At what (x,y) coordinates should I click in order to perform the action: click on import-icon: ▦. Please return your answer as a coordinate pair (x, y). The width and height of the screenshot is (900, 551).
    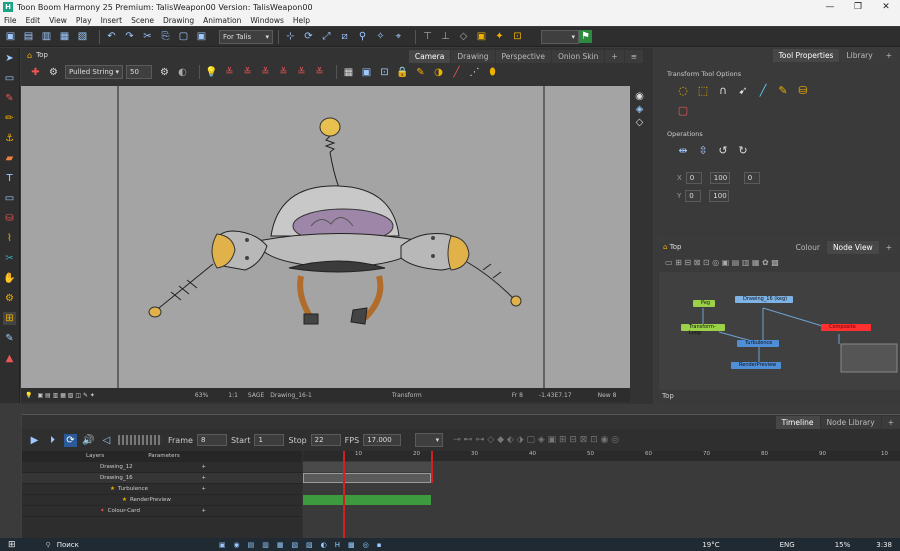
    Looking at the image, I should click on (64, 36).